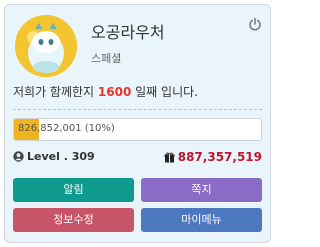 This screenshot has width=320, height=247. Describe the element at coordinates (201, 190) in the screenshot. I see `message-button: 쪽지` at that location.